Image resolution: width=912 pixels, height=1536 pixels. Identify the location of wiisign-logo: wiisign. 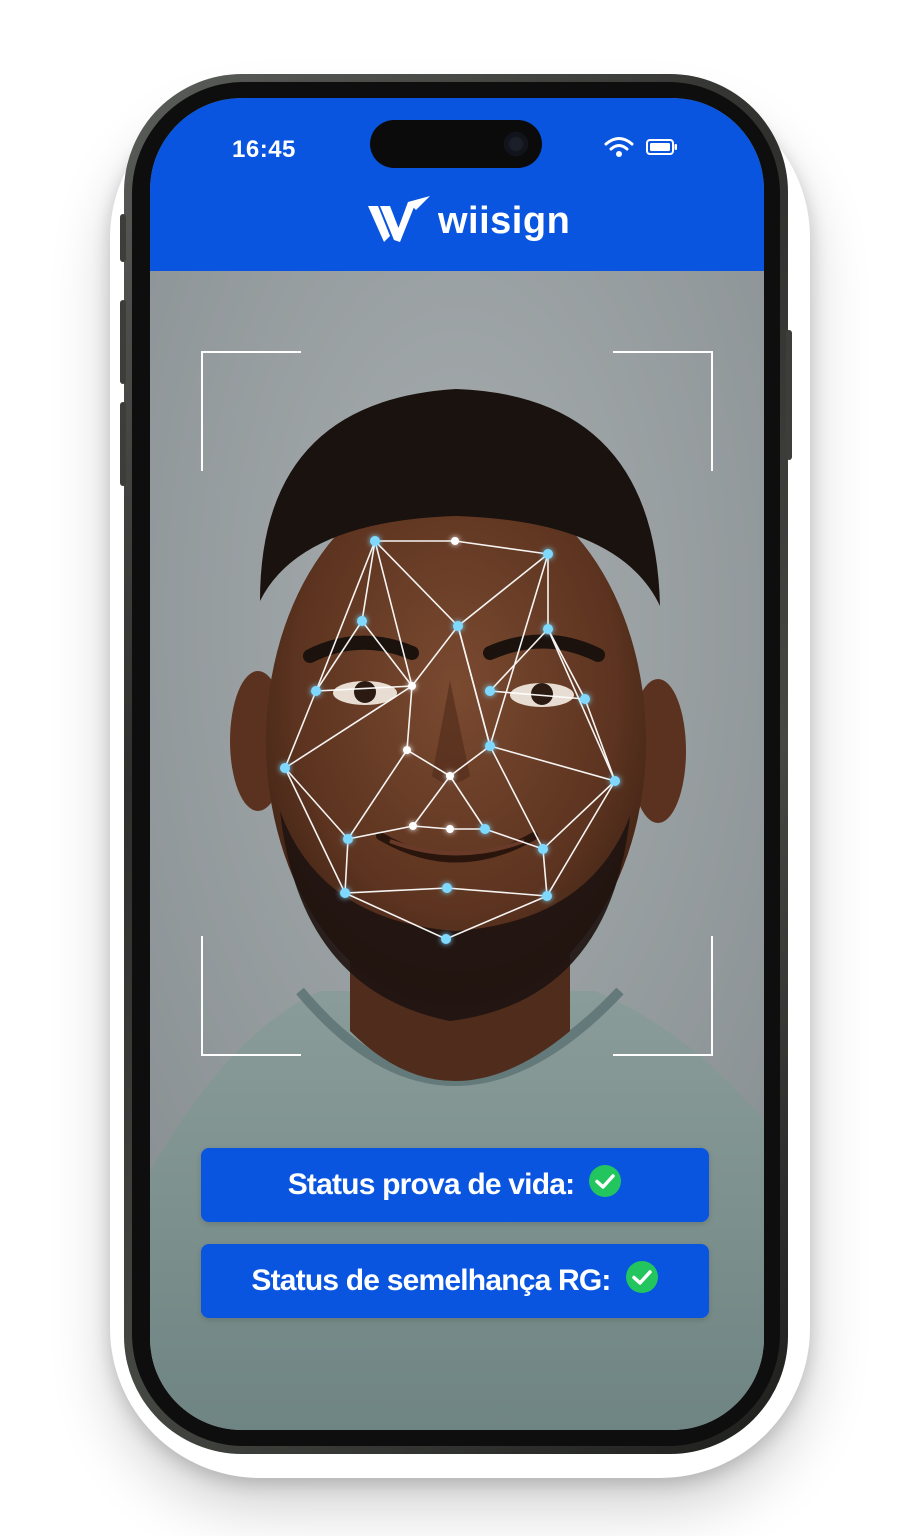
(469, 221).